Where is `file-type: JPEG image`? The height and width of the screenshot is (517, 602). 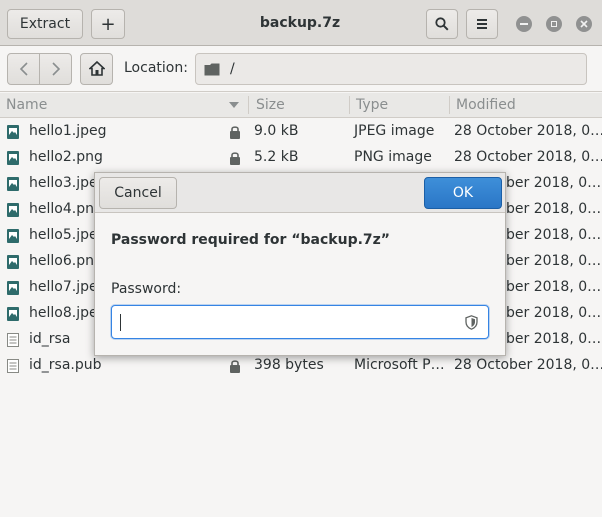
file-type: JPEG image is located at coordinates (394, 131).